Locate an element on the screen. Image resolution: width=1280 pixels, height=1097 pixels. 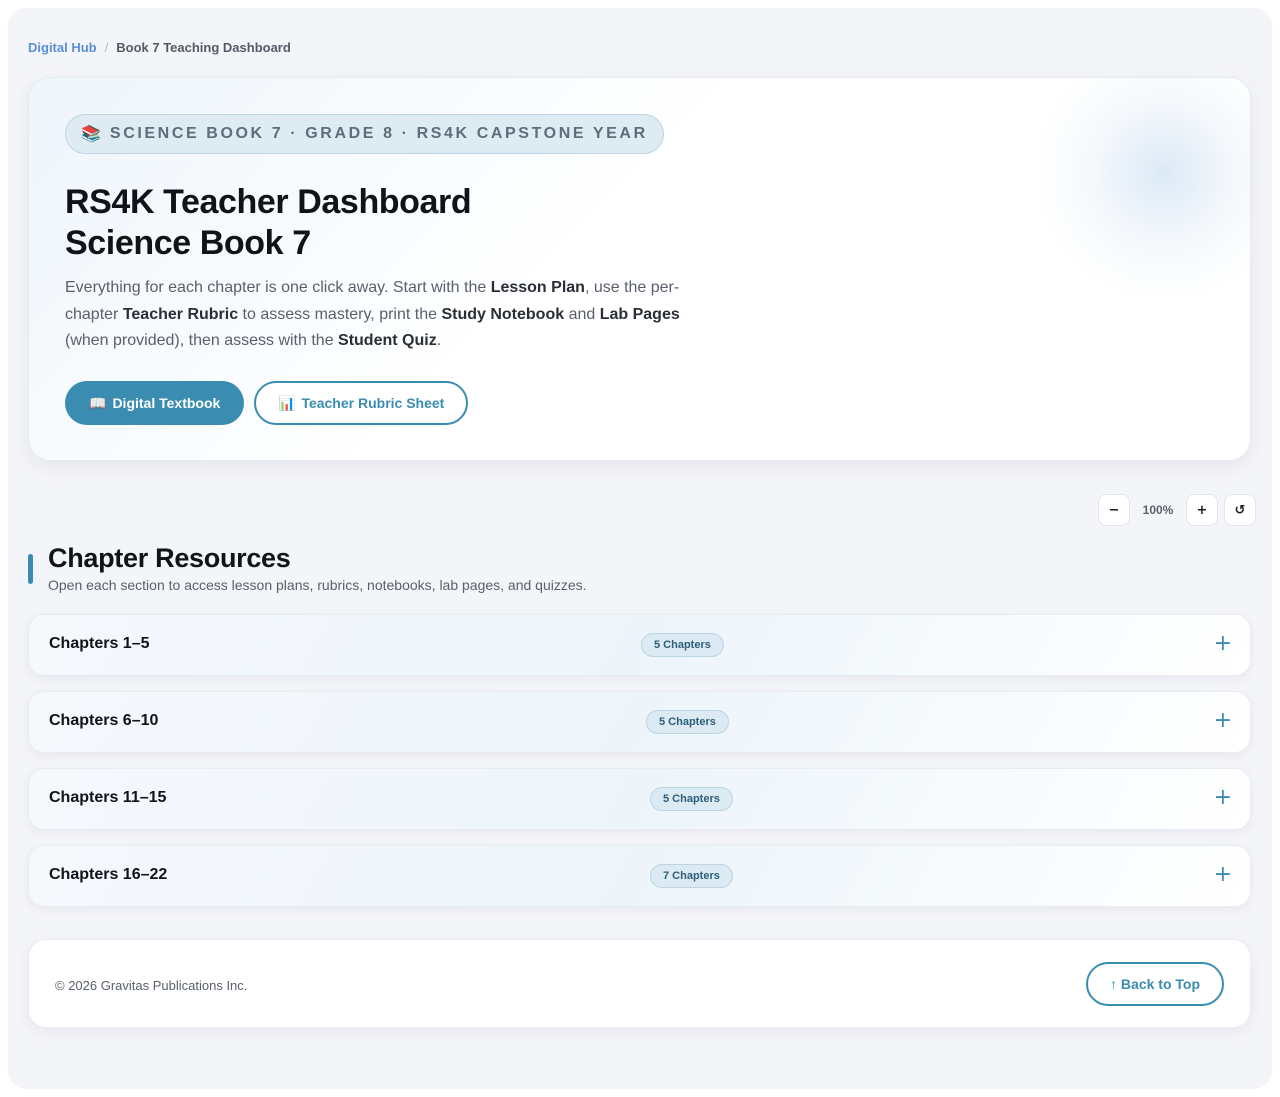
desc-text-4: and is located at coordinates (582, 314).